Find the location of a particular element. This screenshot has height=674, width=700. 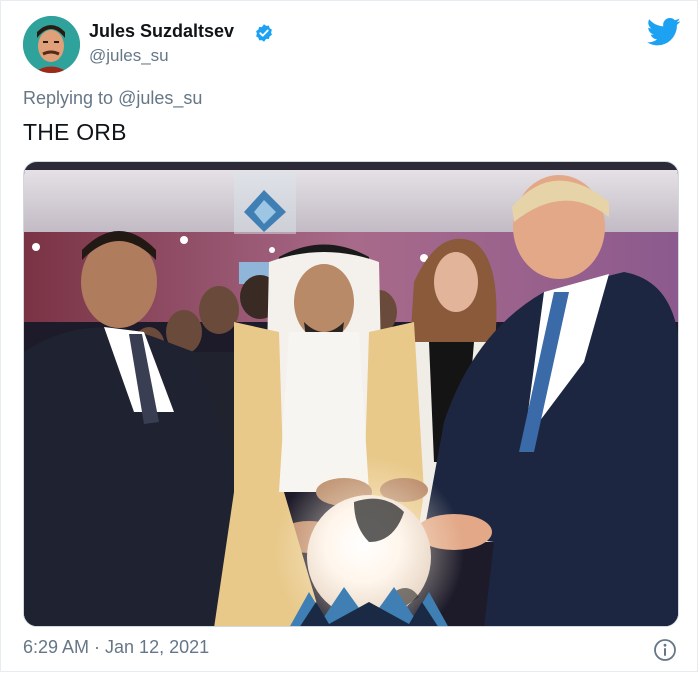

twitter-bird-icon is located at coordinates (664, 32).